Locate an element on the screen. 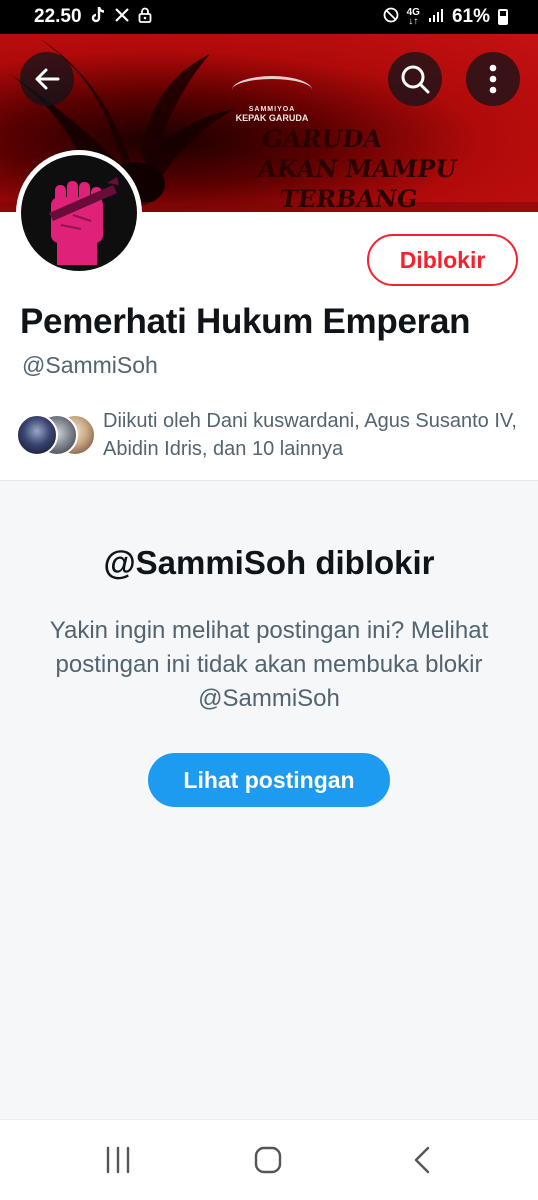  status-time: 22.50 is located at coordinates (58, 16).